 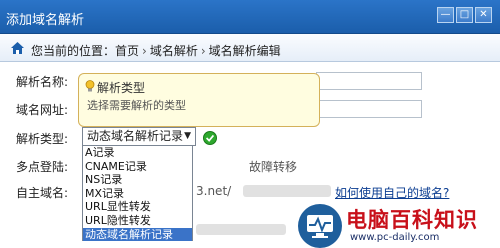 What do you see at coordinates (42, 82) in the screenshot?
I see `label-resolve-name: 解析名称:` at bounding box center [42, 82].